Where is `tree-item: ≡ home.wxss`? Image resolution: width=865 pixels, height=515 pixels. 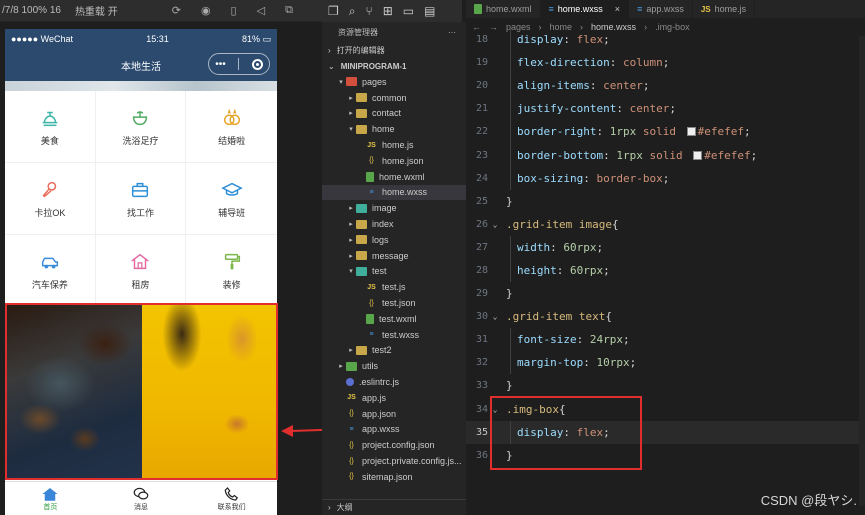
tree-item: ≡ home.wxss is located at coordinates (394, 192).